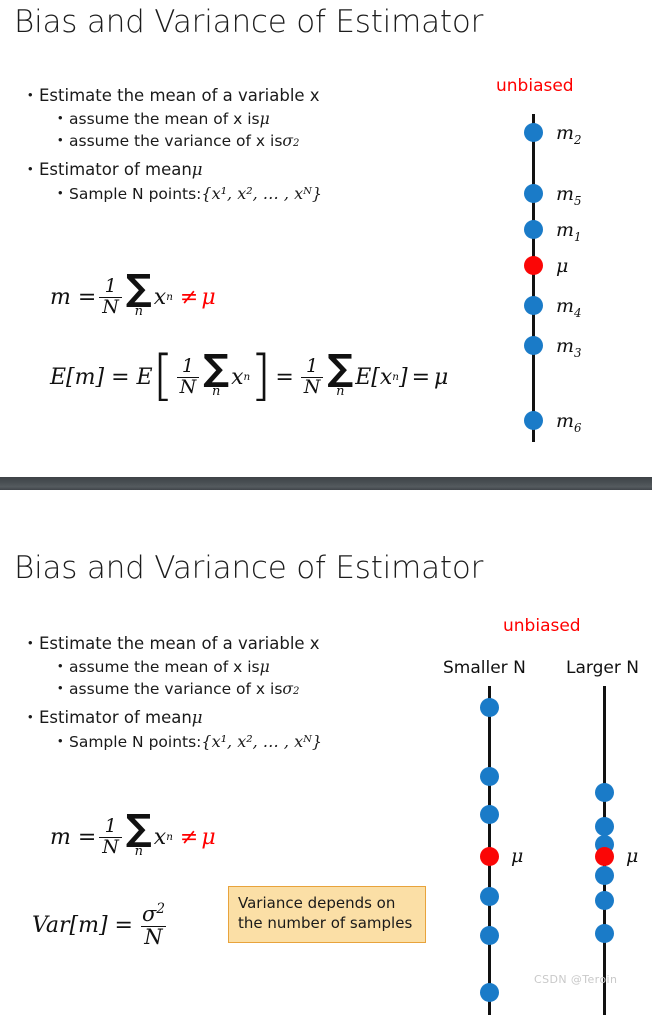  I want to click on number-line-axis, so click(533, 278).